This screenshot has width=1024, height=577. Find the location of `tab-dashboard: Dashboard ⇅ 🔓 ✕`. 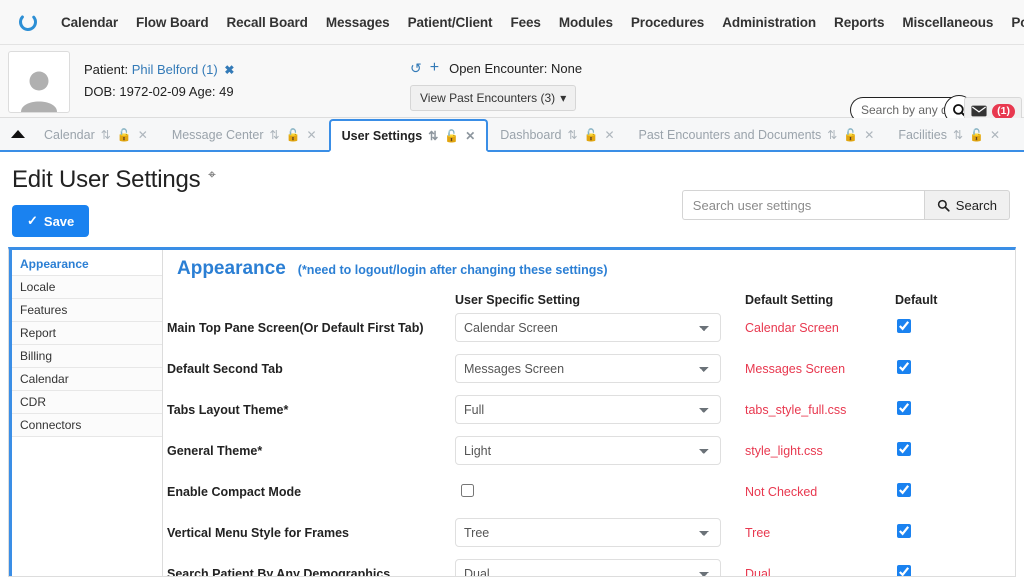

tab-dashboard: Dashboard ⇅ 🔓 ✕ is located at coordinates (557, 134).